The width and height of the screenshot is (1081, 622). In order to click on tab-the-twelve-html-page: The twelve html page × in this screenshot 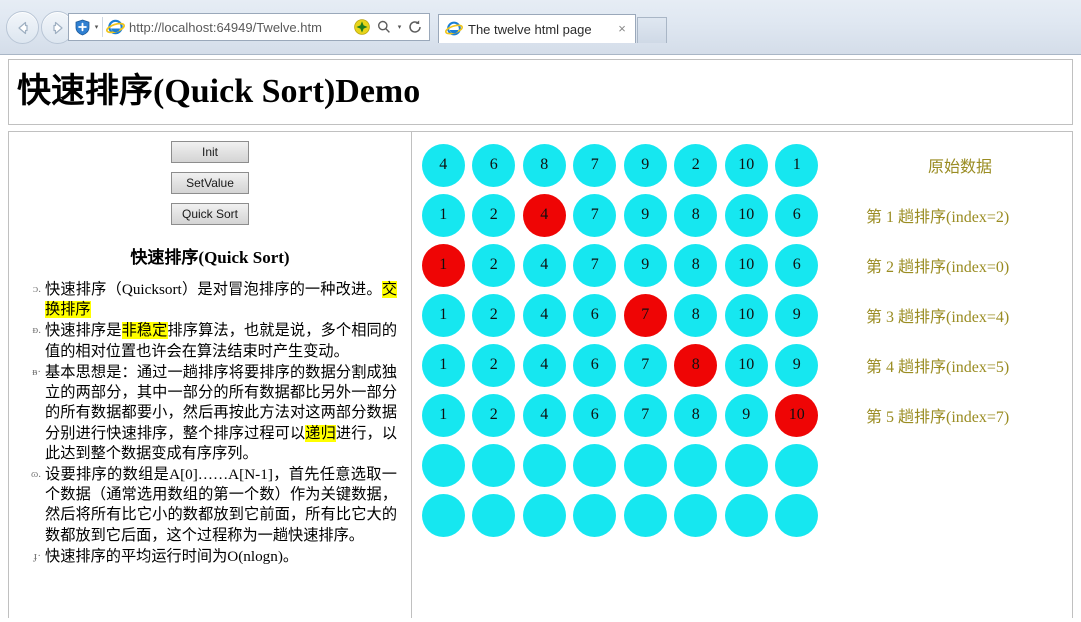, I will do `click(537, 28)`.